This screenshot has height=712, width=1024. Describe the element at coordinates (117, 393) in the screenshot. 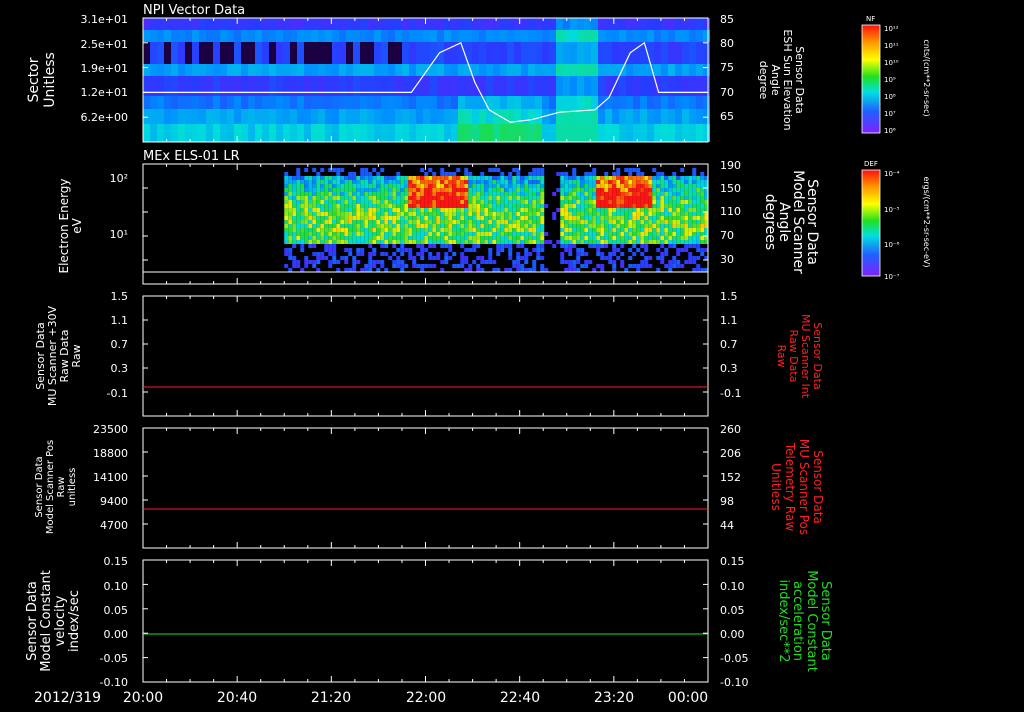

I see `panel-3-left-tick: -0.1` at that location.